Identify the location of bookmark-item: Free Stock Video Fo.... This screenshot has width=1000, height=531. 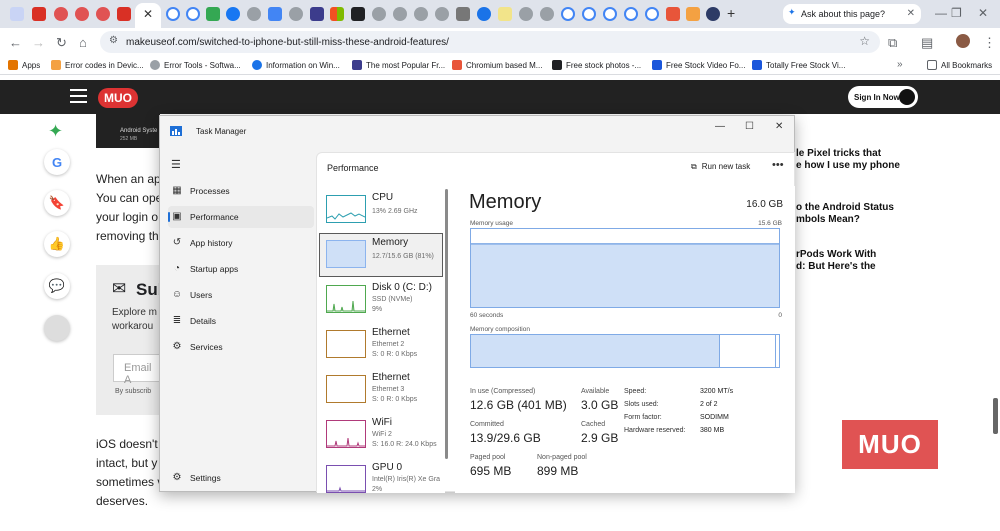
(698, 65).